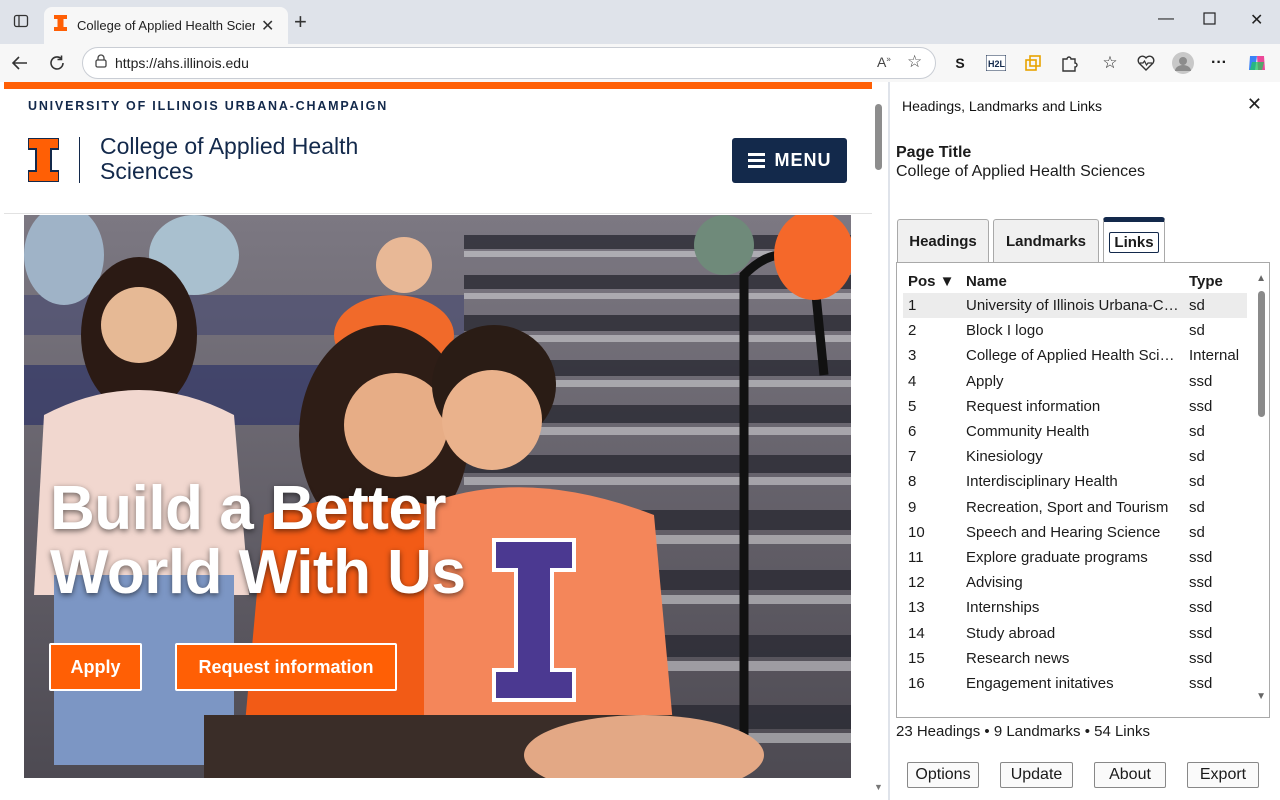 The height and width of the screenshot is (800, 1280). I want to click on close-window-icon: ✕, so click(1256, 20).